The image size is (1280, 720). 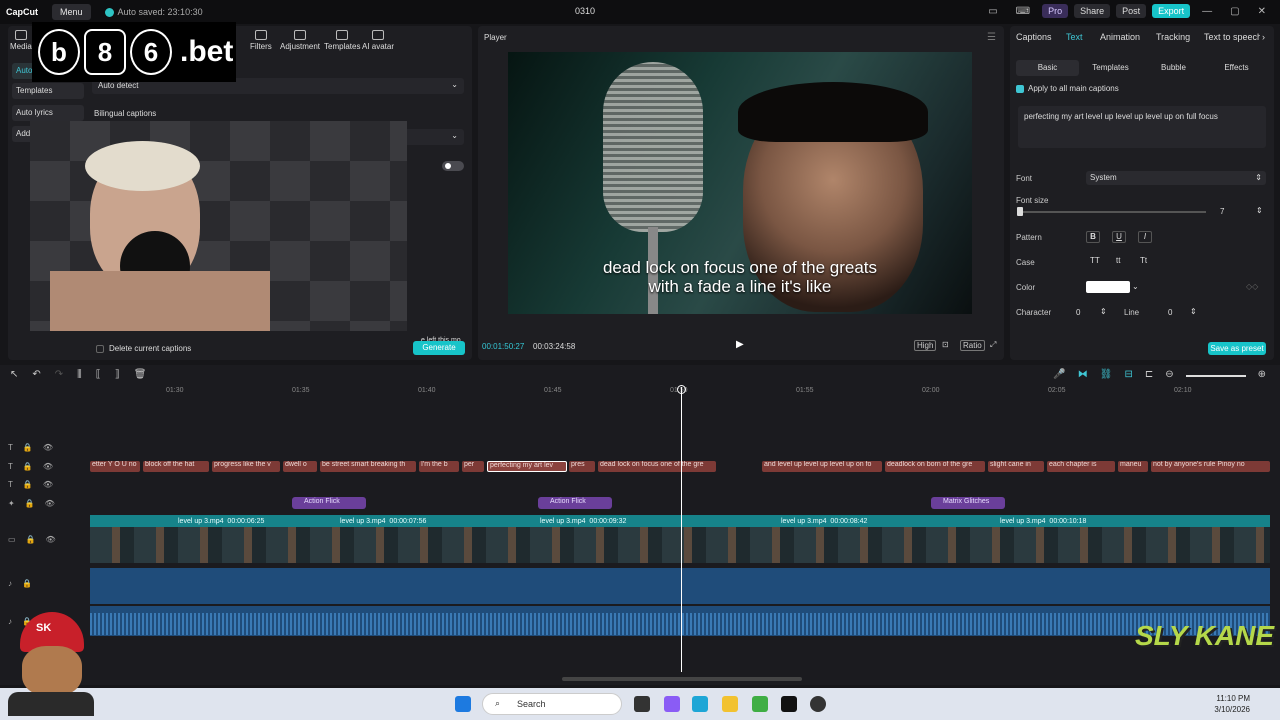 I want to click on caption-clip: maneu, so click(x=1133, y=466).